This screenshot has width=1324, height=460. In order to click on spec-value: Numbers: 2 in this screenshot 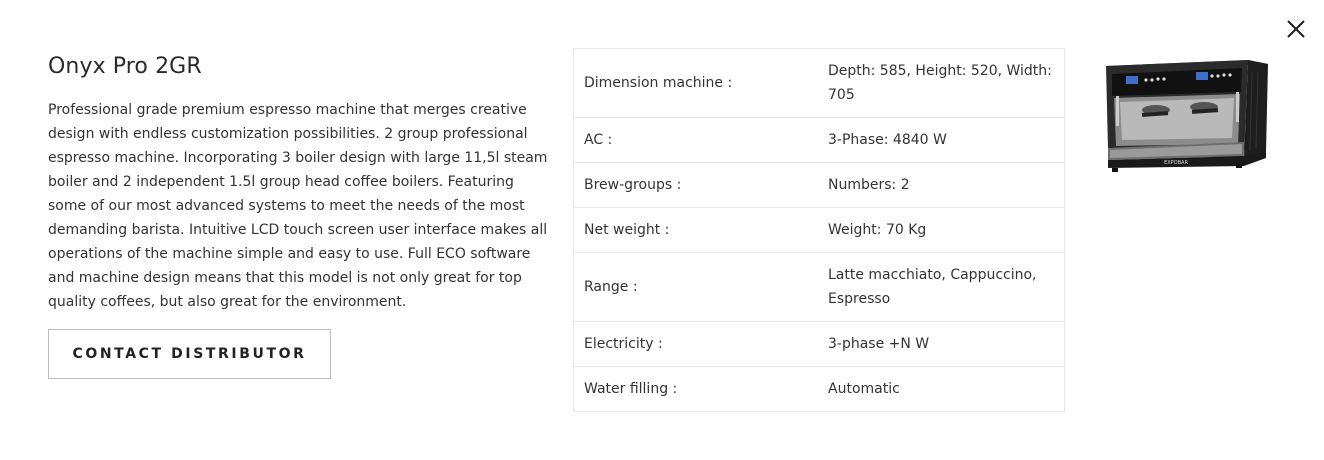, I will do `click(869, 185)`.